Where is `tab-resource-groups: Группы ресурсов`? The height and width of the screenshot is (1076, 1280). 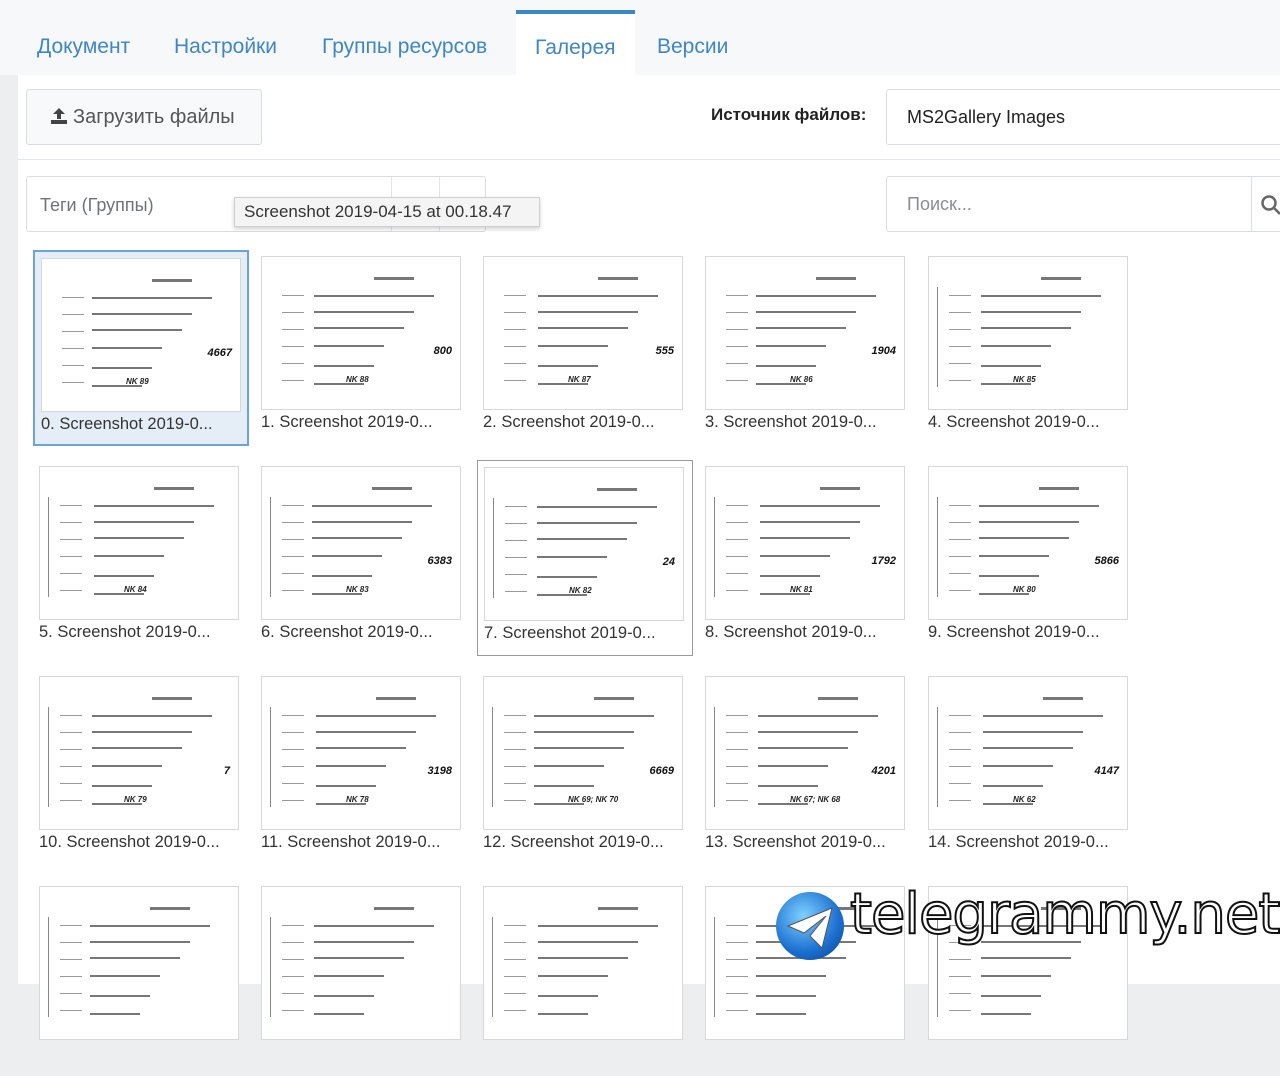
tab-resource-groups: Группы ресурсов is located at coordinates (404, 43).